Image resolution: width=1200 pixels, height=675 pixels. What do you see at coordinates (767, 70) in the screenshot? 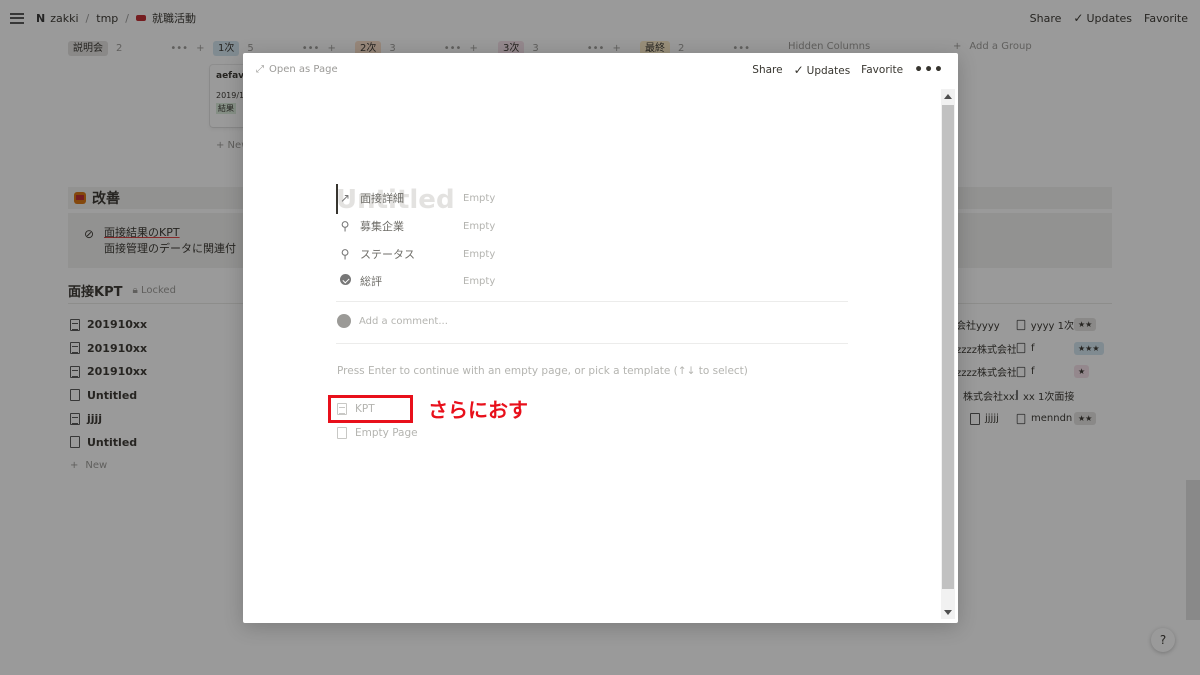
I see `share-button: Share` at bounding box center [767, 70].